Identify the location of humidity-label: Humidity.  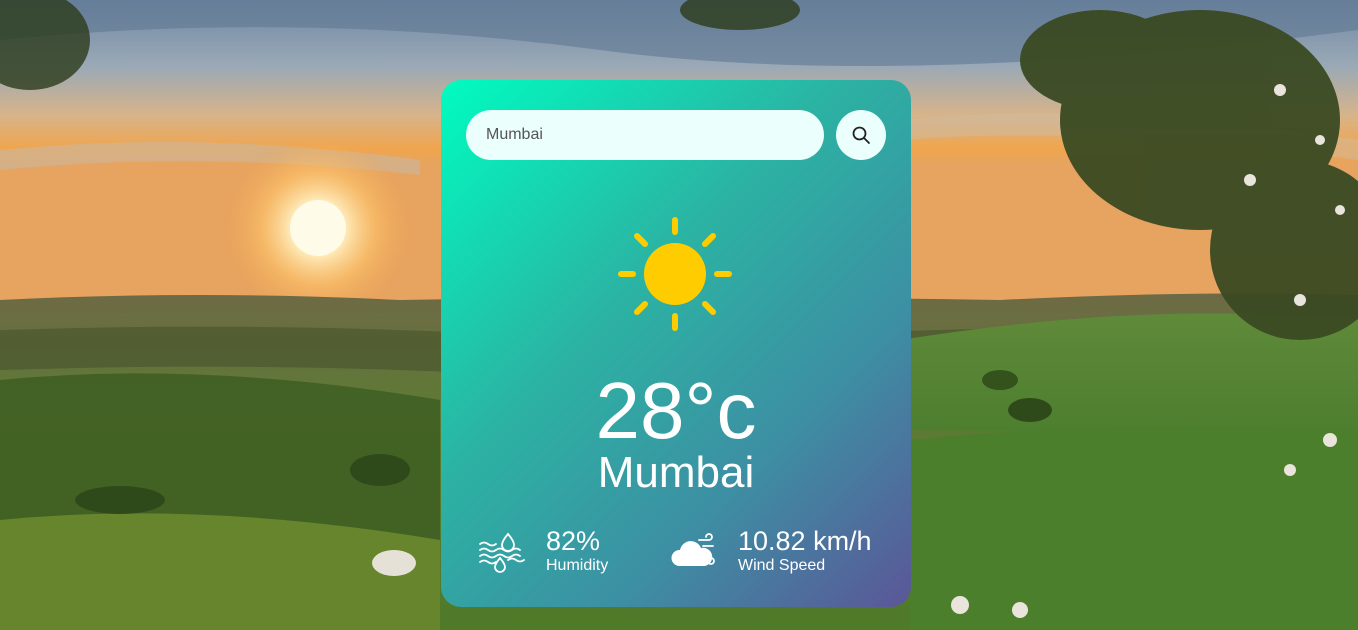
(577, 565).